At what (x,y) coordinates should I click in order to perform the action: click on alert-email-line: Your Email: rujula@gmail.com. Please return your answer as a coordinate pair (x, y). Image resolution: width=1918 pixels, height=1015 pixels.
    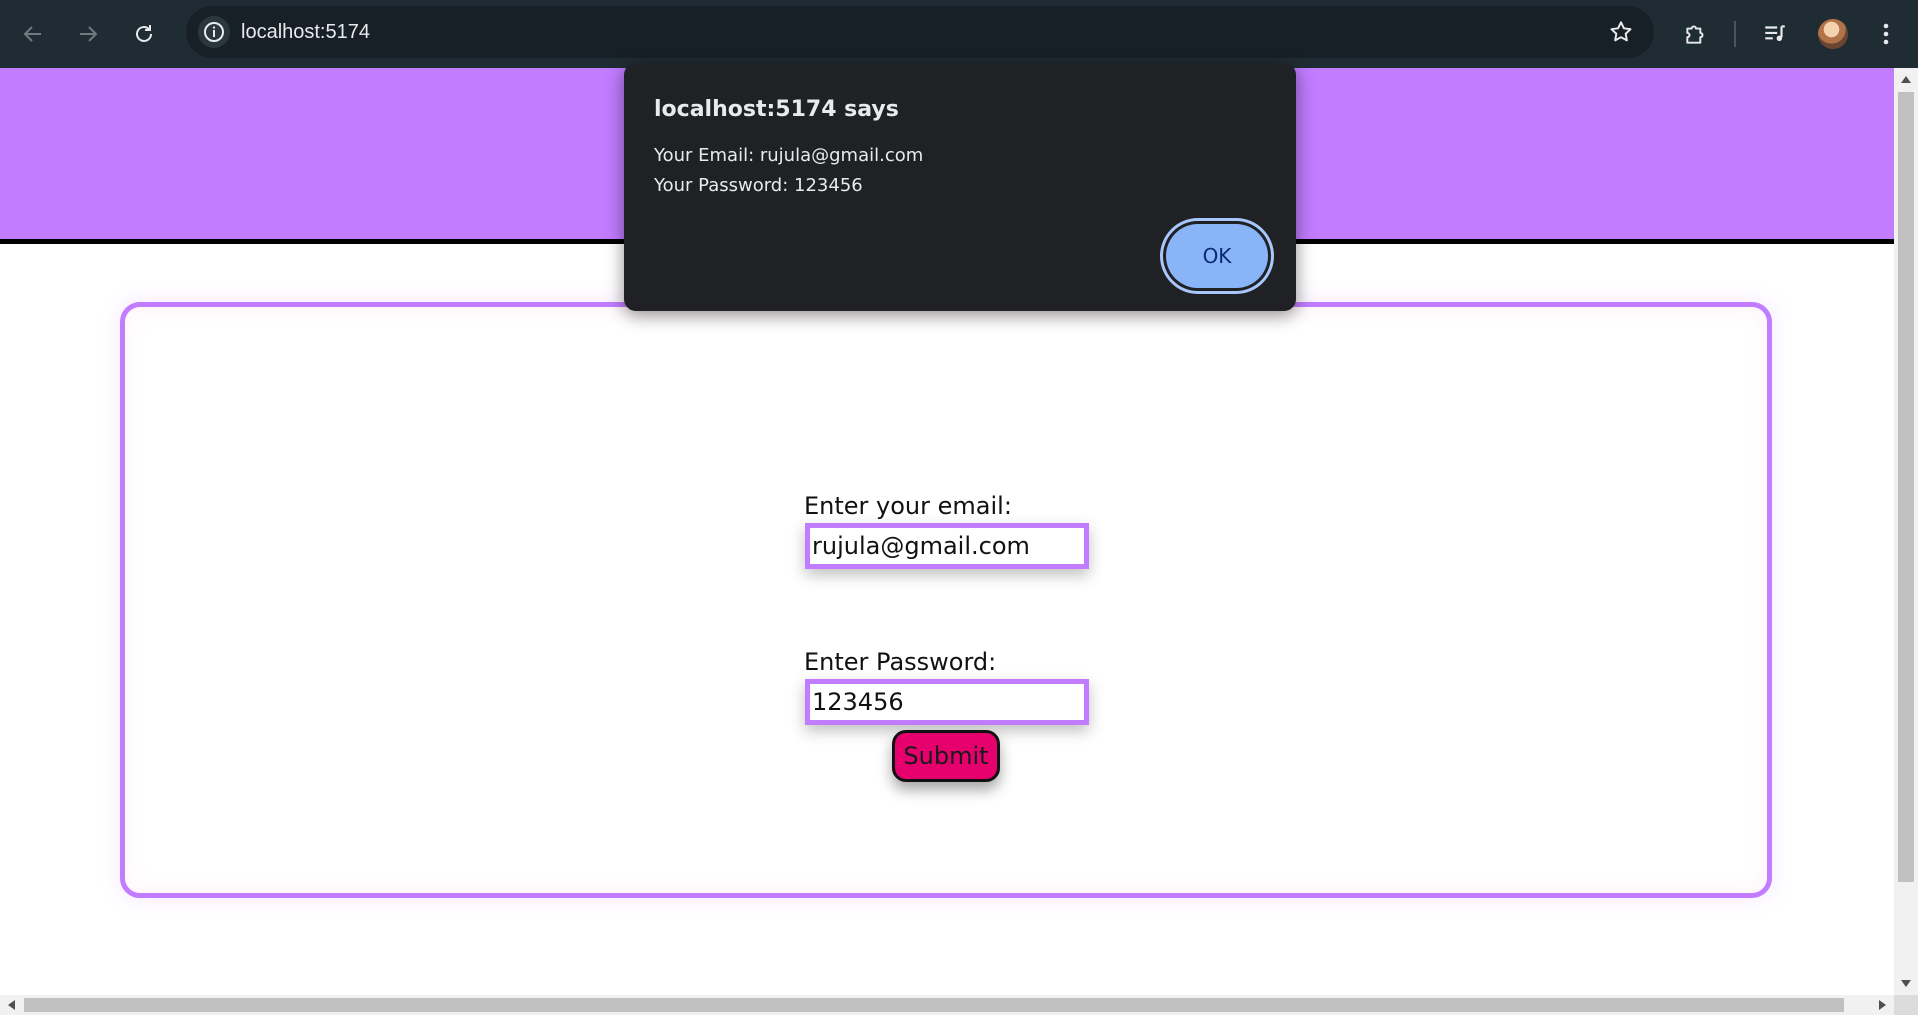
    Looking at the image, I should click on (789, 155).